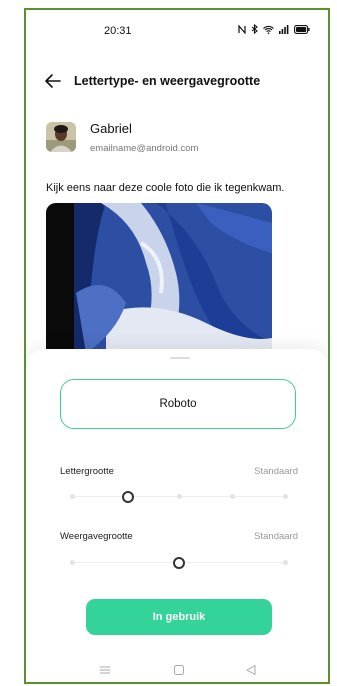  Describe the element at coordinates (179, 617) in the screenshot. I see `apply-button: In gebruik` at that location.